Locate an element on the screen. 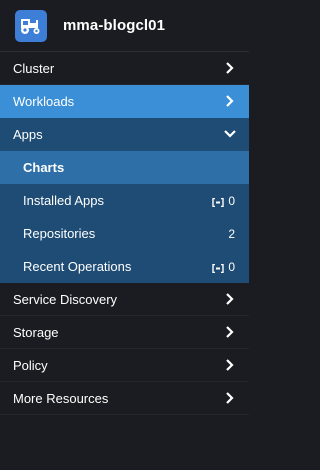 The width and height of the screenshot is (320, 470). cluster-name: mma-blogcl01 is located at coordinates (114, 25).